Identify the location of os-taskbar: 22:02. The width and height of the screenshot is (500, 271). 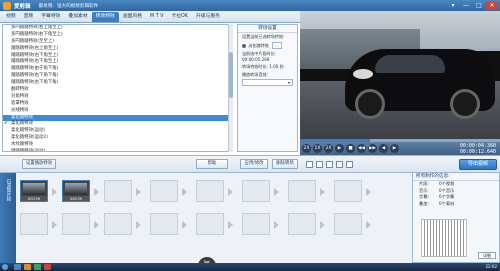
(250, 267).